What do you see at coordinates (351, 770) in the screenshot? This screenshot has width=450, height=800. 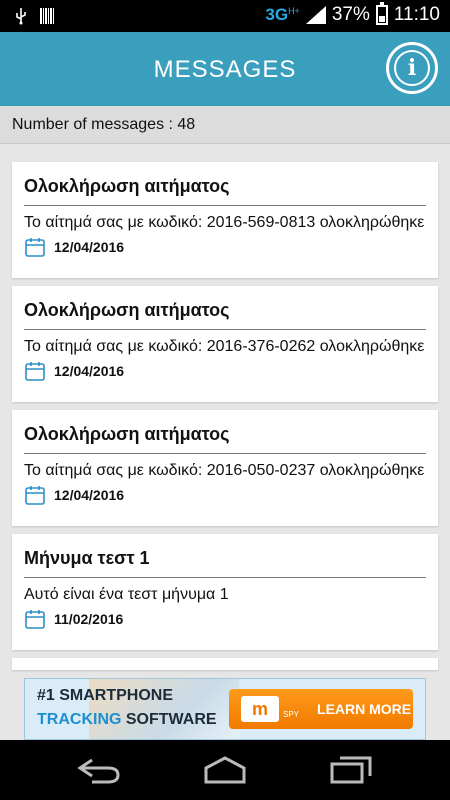 I see `recent-apps-icon` at bounding box center [351, 770].